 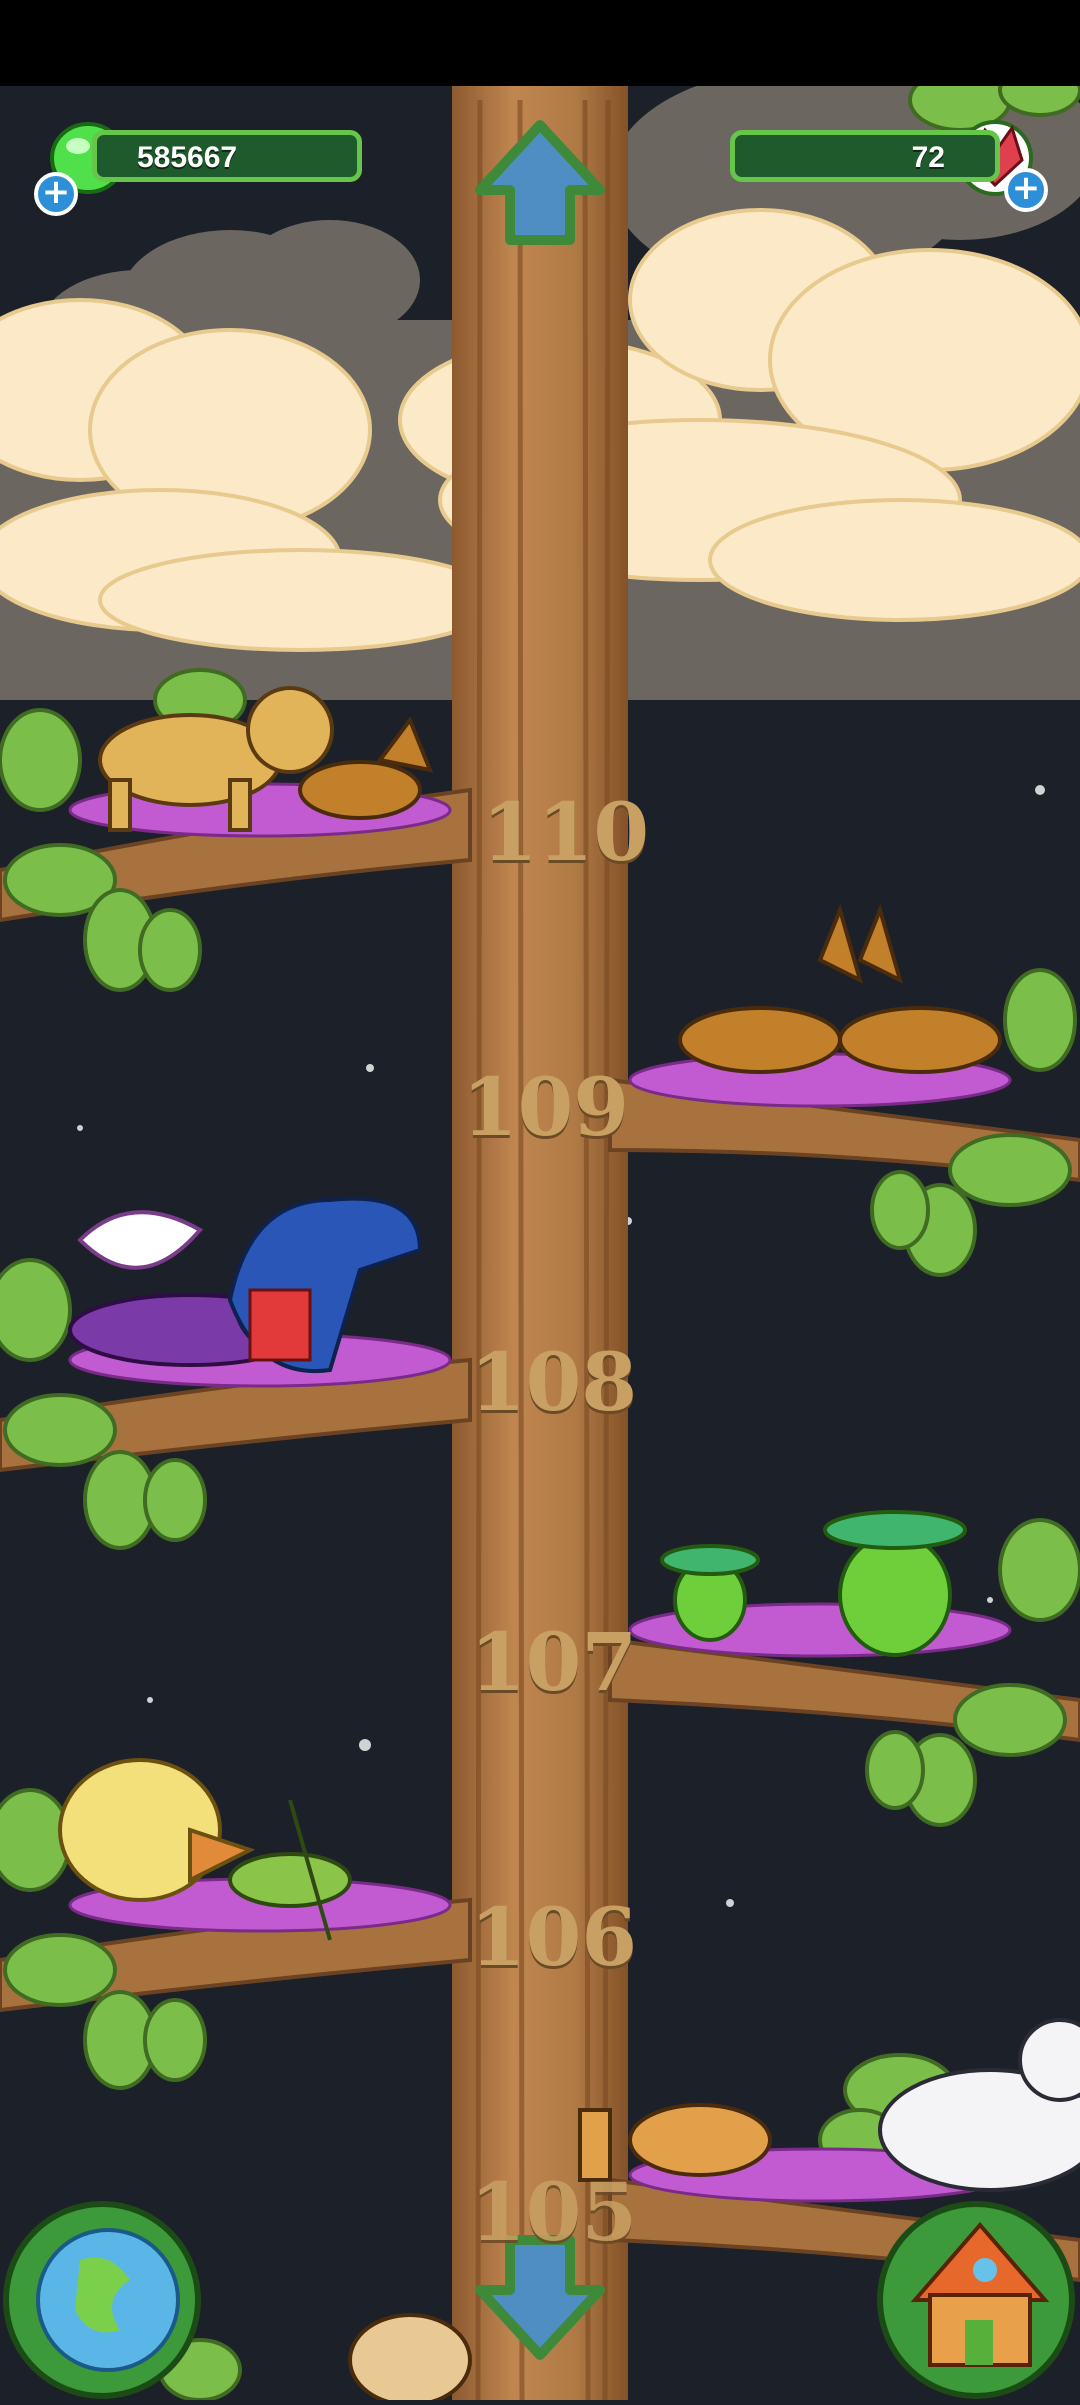 What do you see at coordinates (865, 156) in the screenshot?
I see `red-gem-counter: 72` at bounding box center [865, 156].